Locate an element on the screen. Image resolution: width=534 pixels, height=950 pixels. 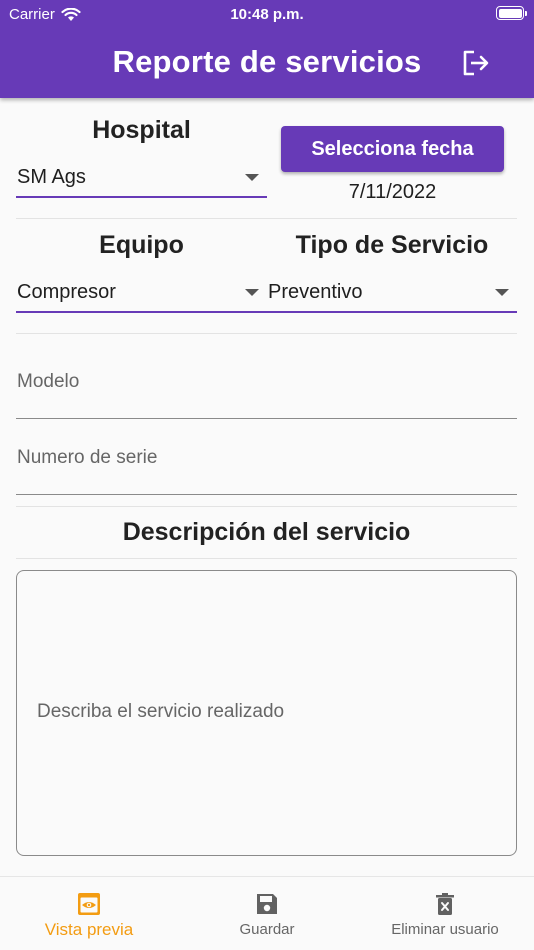
logout-icon is located at coordinates (476, 63).